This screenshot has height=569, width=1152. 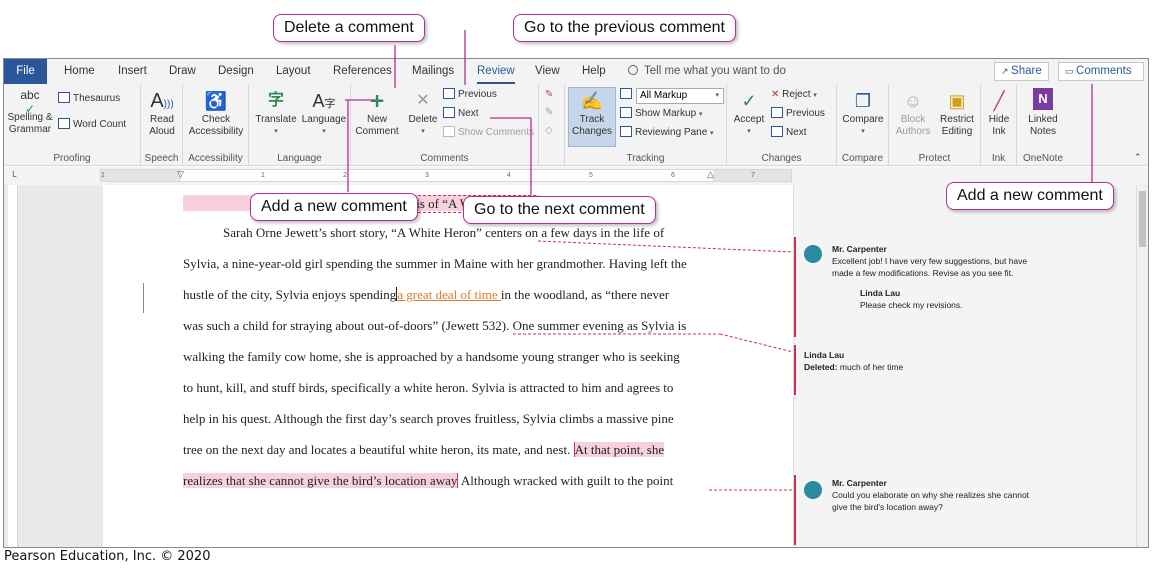 What do you see at coordinates (1030, 196) in the screenshot?
I see `callout-add-new-comment: Add a new comment` at bounding box center [1030, 196].